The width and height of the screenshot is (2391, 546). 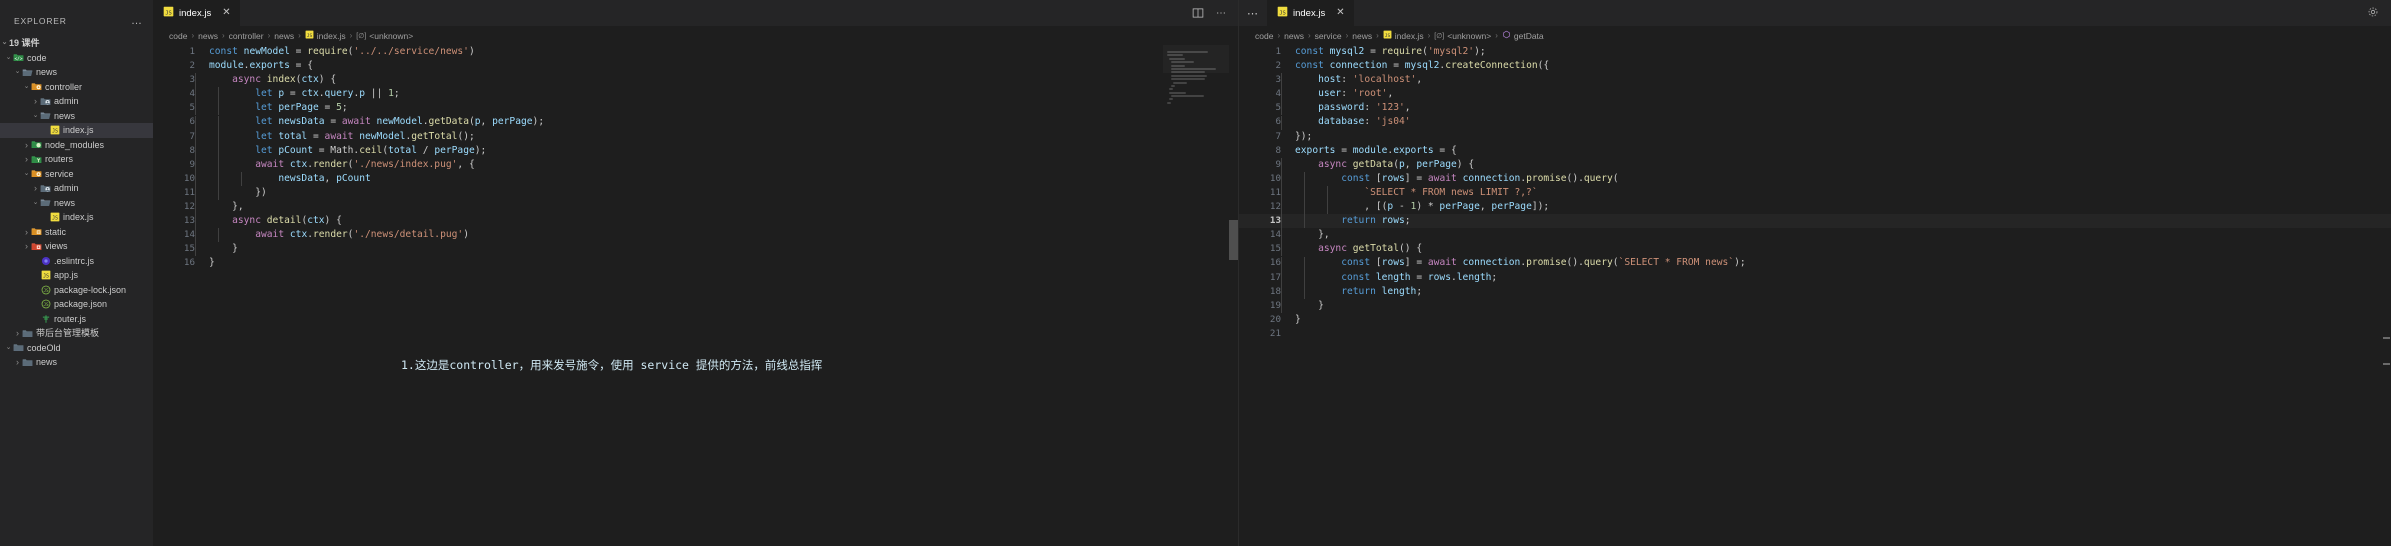 I want to click on line-text: await ctx.render('./news/index.pug', {, so click(x=342, y=165).